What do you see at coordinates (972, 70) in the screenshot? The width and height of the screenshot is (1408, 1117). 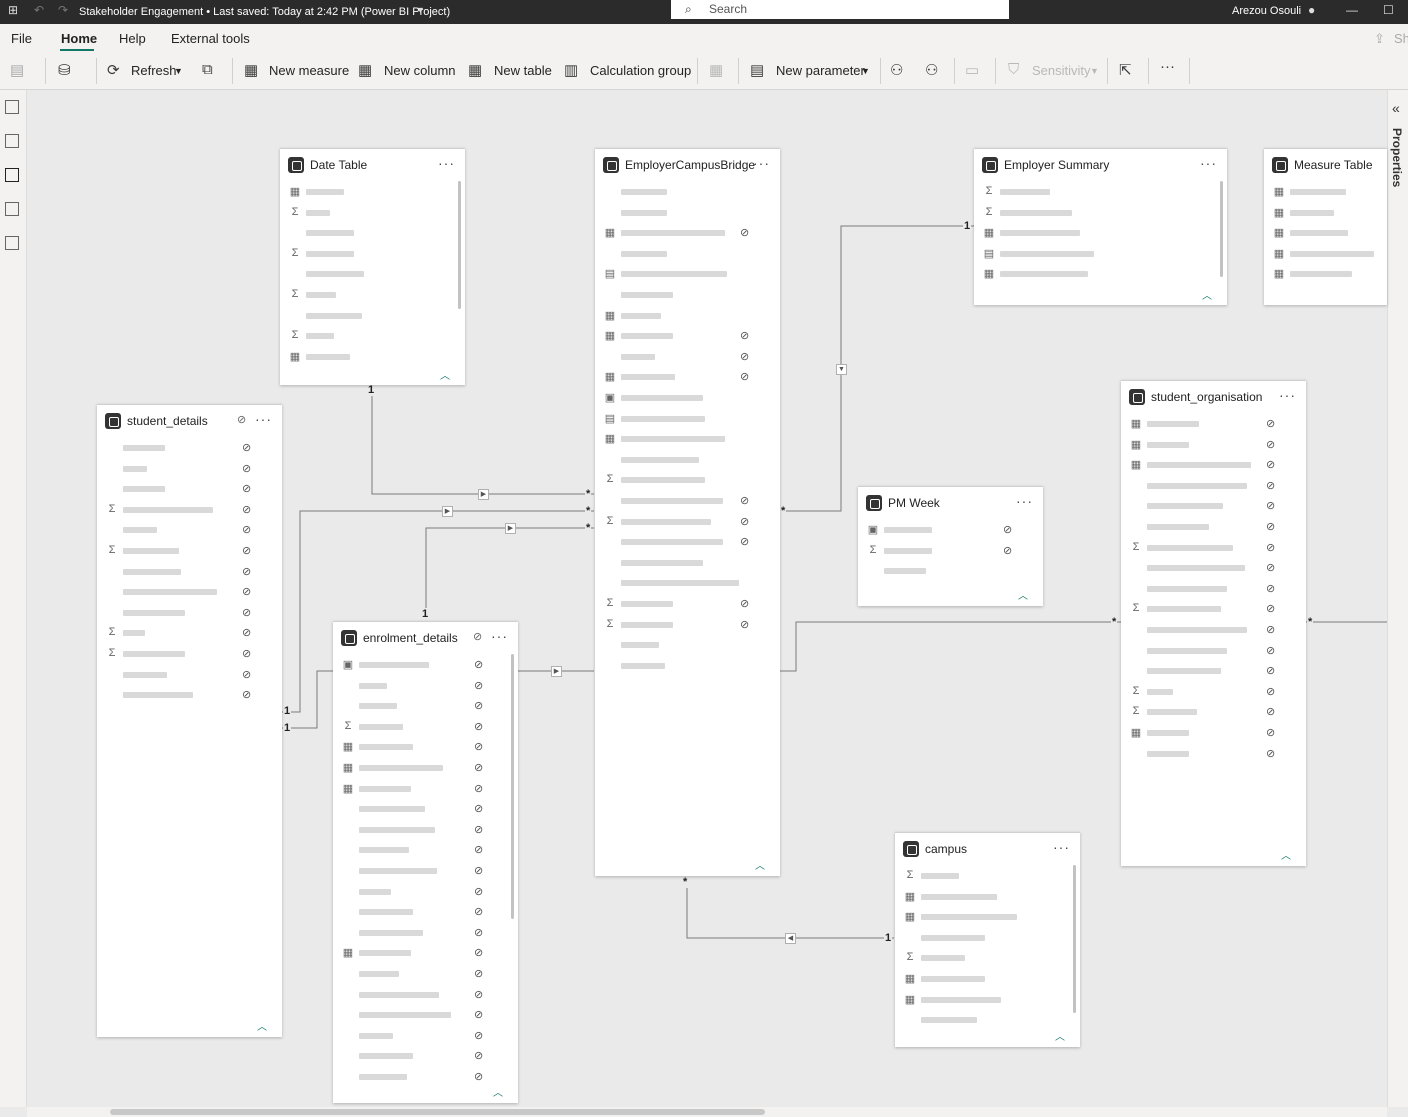 I see `qa-setup-icon: ▭` at bounding box center [972, 70].